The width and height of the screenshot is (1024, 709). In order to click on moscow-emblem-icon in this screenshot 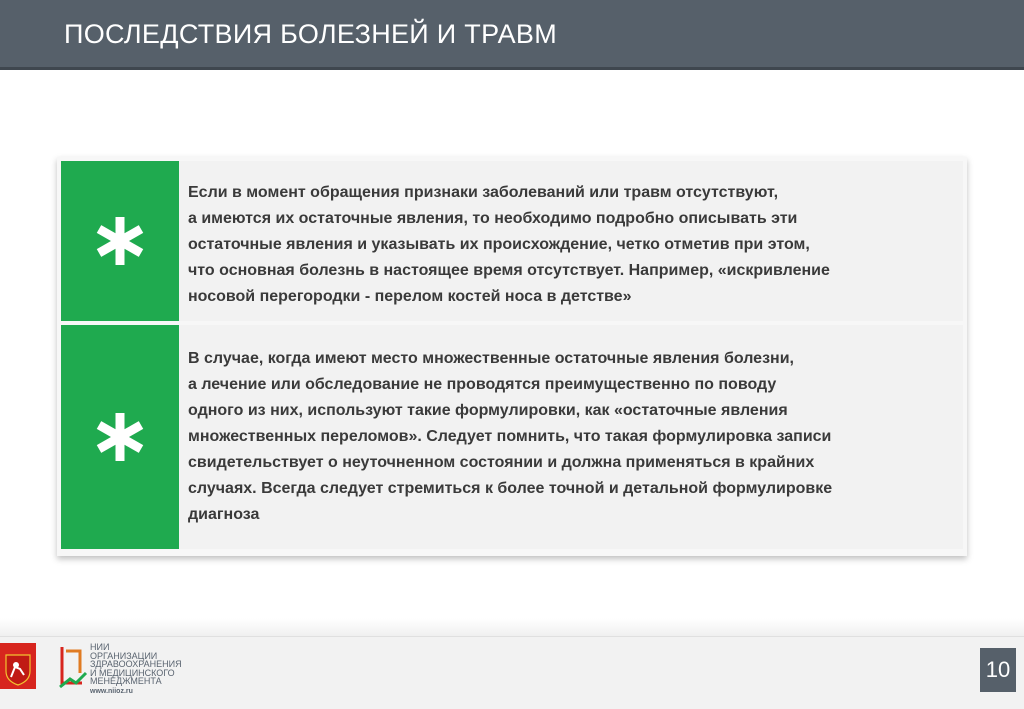, I will do `click(18, 666)`.